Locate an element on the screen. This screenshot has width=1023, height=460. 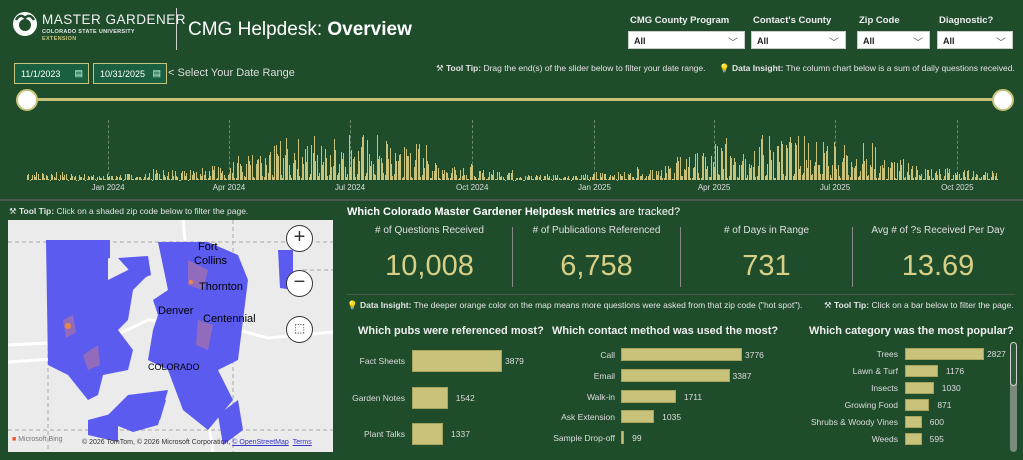
bar-value: 1176 is located at coordinates (955, 371).